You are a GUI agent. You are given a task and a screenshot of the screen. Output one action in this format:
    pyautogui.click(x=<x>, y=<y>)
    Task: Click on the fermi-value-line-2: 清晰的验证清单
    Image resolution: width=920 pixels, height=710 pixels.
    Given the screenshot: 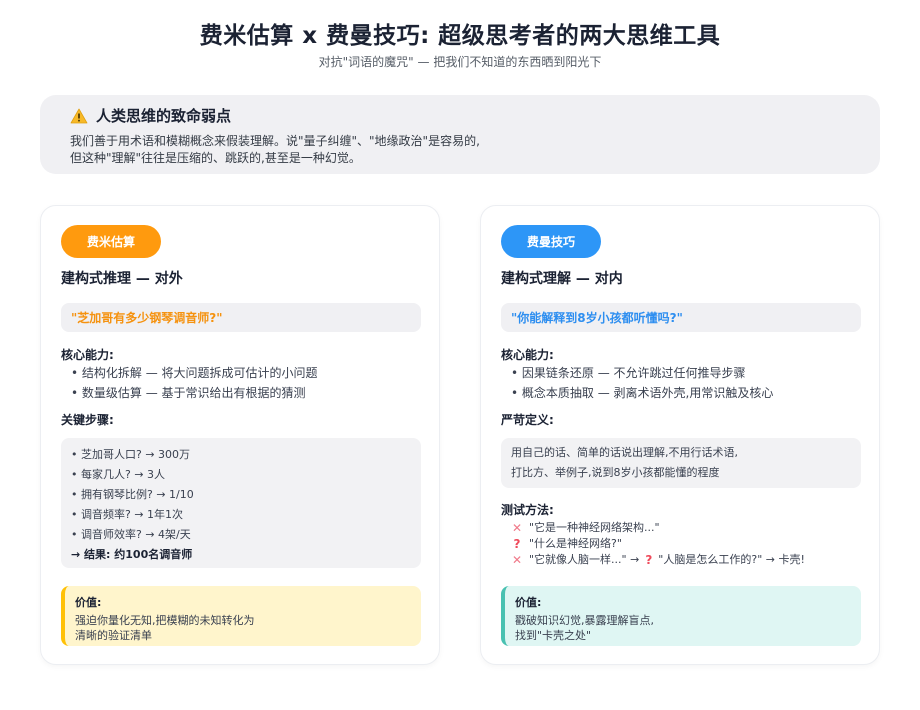 What is the action you would take?
    pyautogui.click(x=113, y=635)
    